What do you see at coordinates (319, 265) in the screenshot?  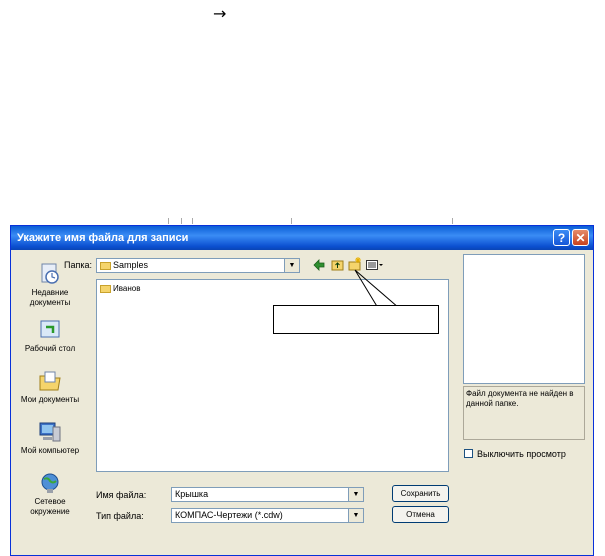 I see `back-icon` at bounding box center [319, 265].